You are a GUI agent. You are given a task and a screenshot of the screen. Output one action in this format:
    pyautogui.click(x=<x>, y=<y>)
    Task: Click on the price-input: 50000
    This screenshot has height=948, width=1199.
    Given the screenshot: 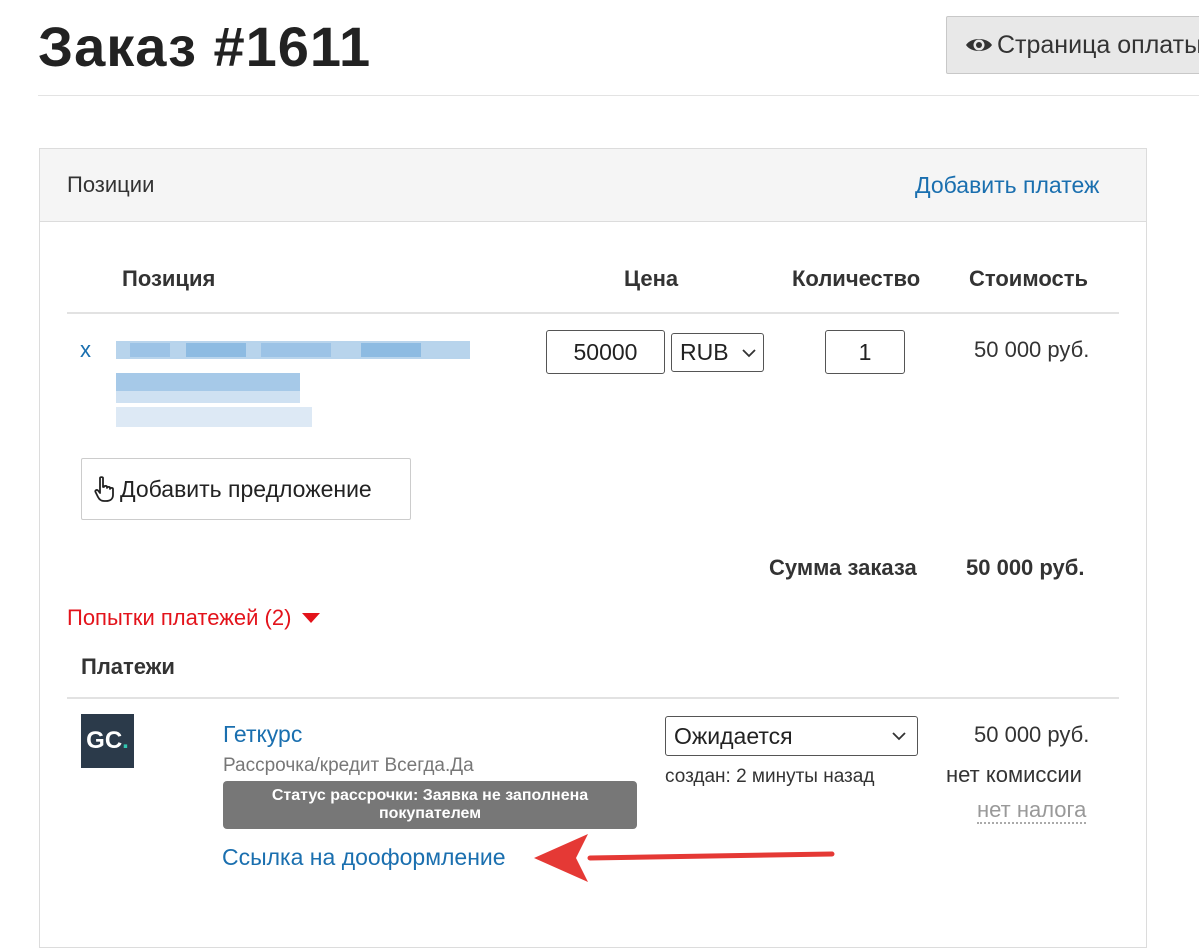 What is the action you would take?
    pyautogui.click(x=605, y=352)
    